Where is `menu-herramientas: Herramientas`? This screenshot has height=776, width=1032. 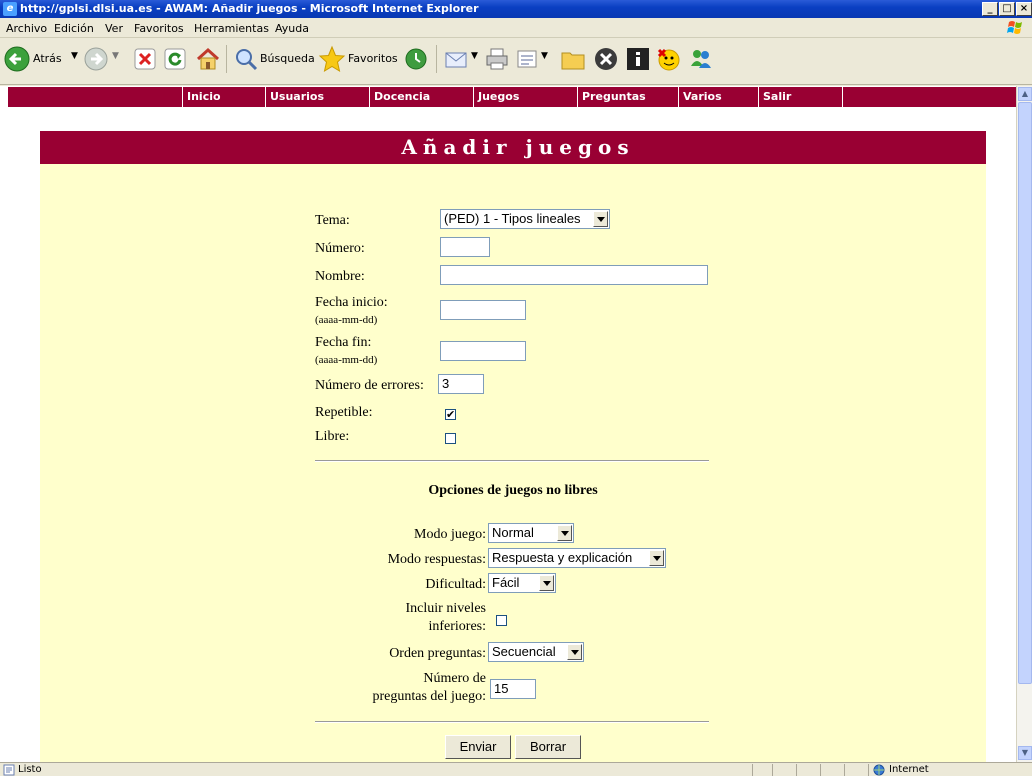
menu-herramientas: Herramientas is located at coordinates (231, 28).